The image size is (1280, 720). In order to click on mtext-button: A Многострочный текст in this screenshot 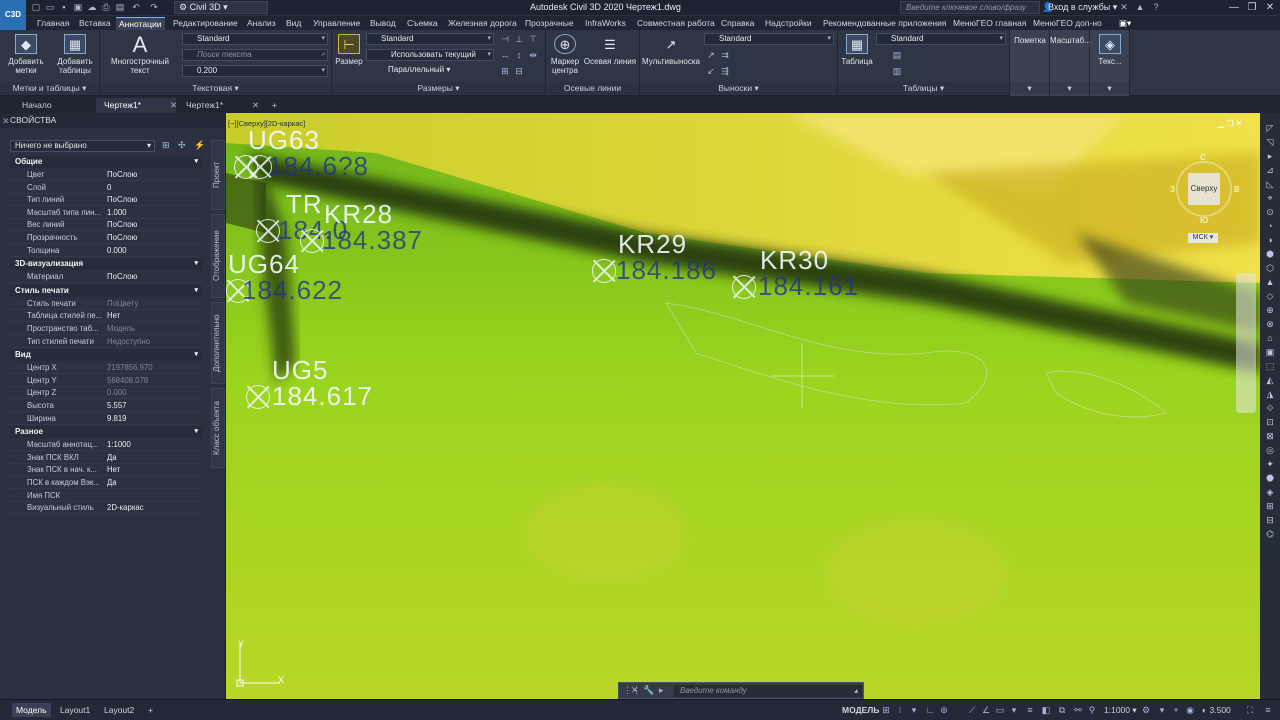, I will do `click(140, 54)`.